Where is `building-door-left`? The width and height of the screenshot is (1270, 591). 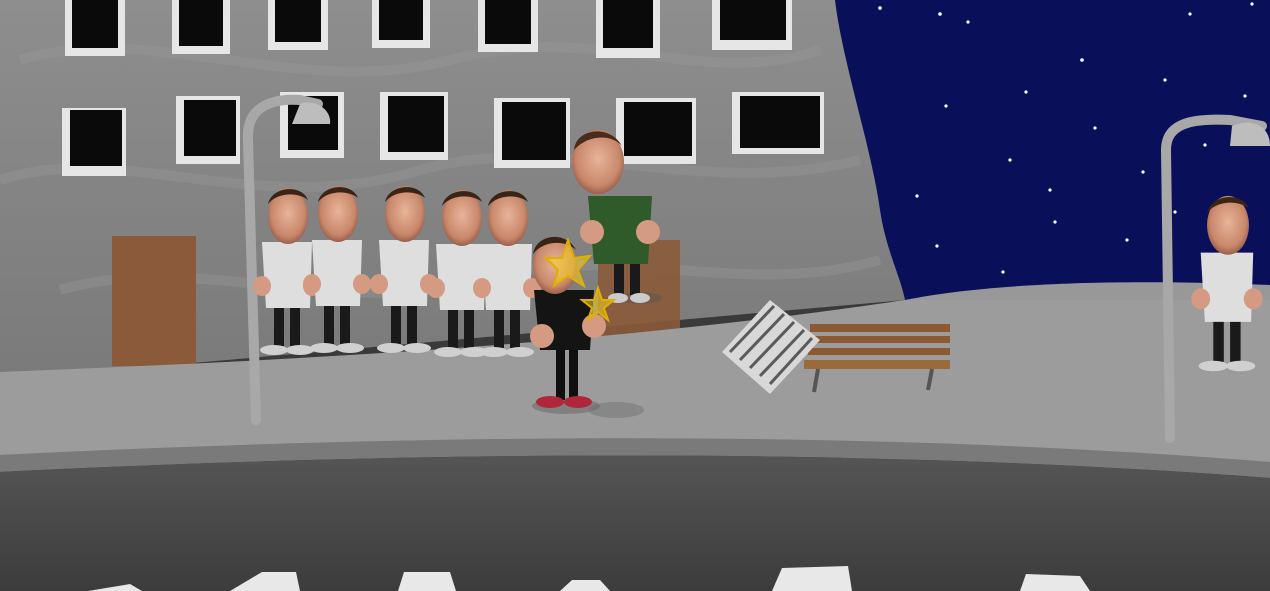 building-door-left is located at coordinates (154, 301).